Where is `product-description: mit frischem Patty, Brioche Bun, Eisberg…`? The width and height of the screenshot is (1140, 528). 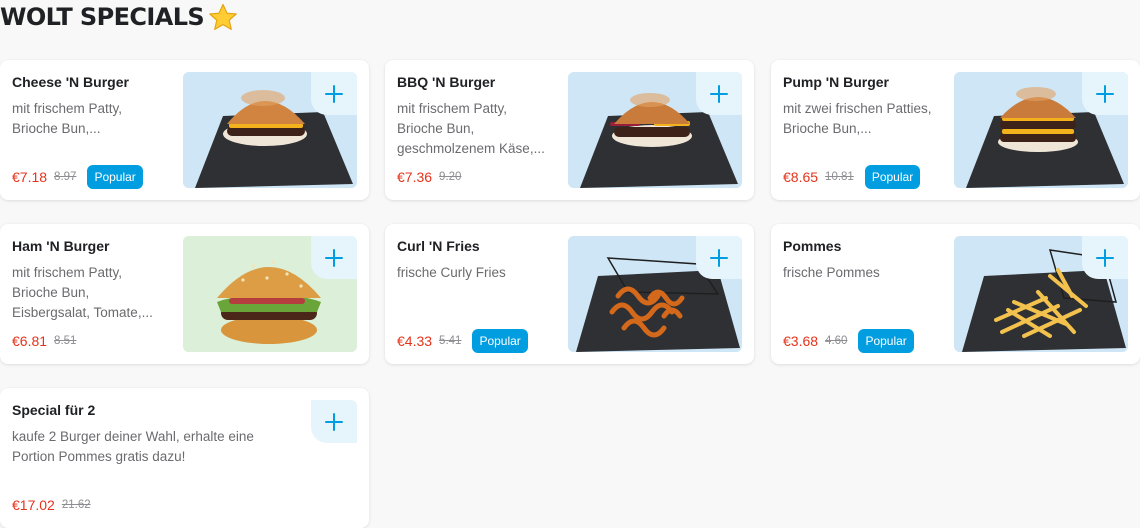
product-description: mit frischem Patty, Brioche Bun, Eisberg… is located at coordinates (82, 292).